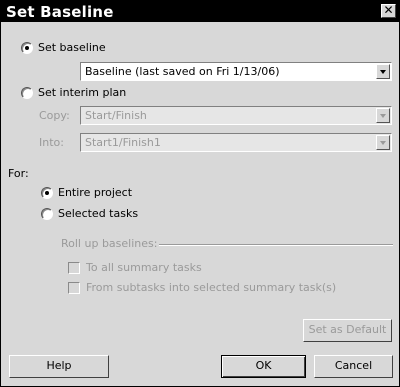  I want to click on set-interim-plan-label: Set interim plan, so click(82, 92).